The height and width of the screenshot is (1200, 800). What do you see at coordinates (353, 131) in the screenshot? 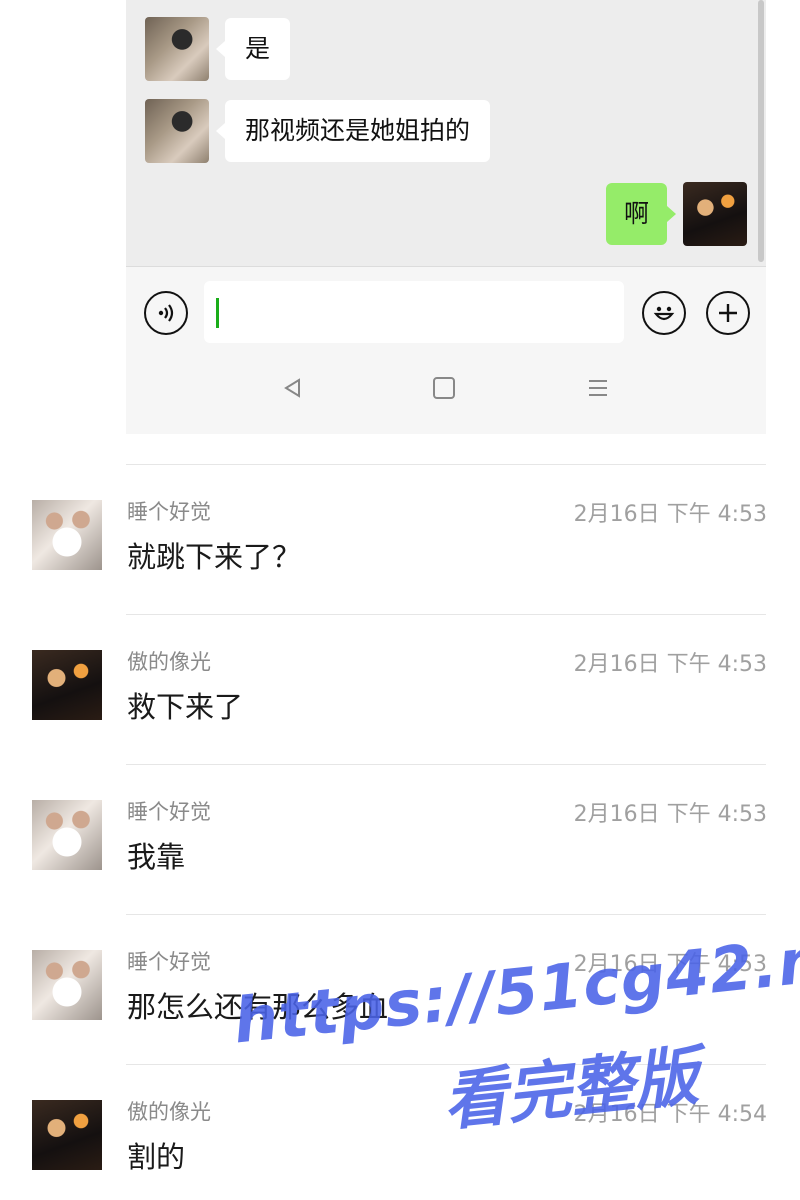
I see `message-bubble: 那视频还是她姐拍的` at bounding box center [353, 131].